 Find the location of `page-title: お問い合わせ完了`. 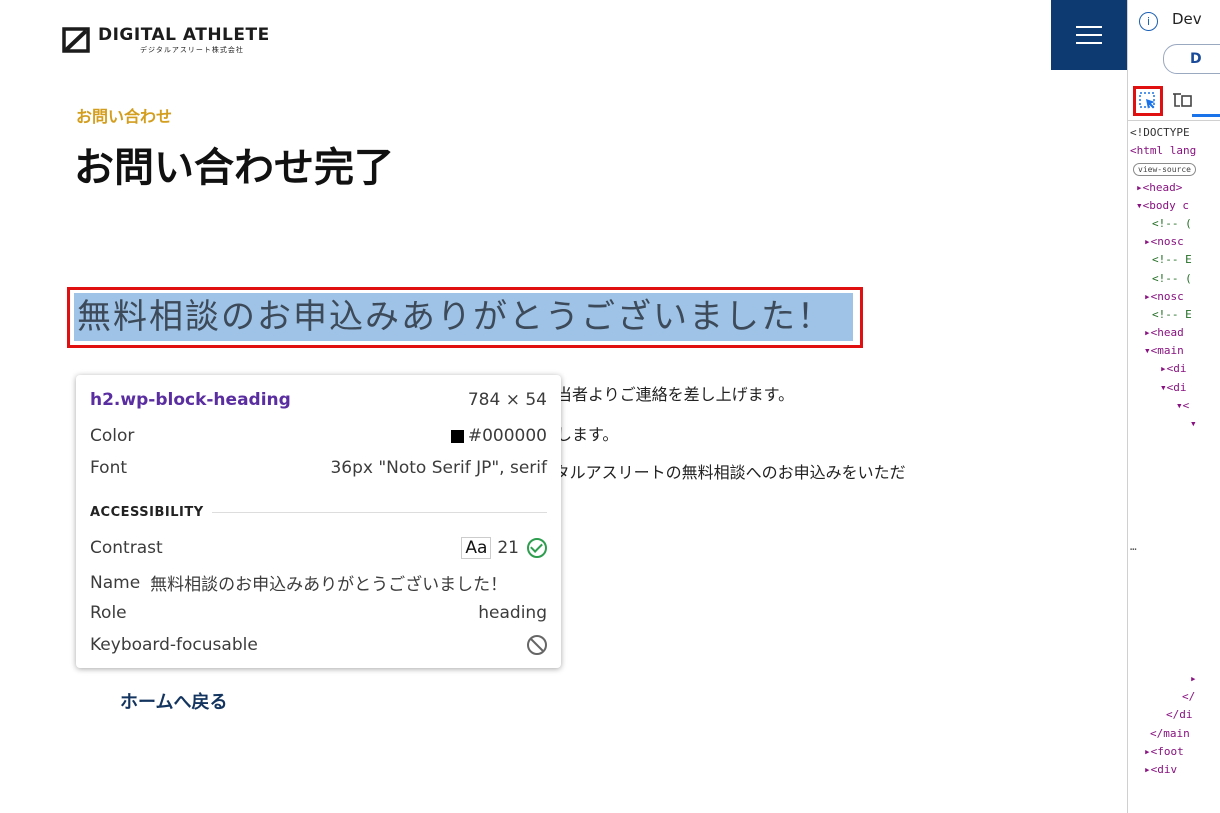

page-title: お問い合わせ完了 is located at coordinates (234, 167).